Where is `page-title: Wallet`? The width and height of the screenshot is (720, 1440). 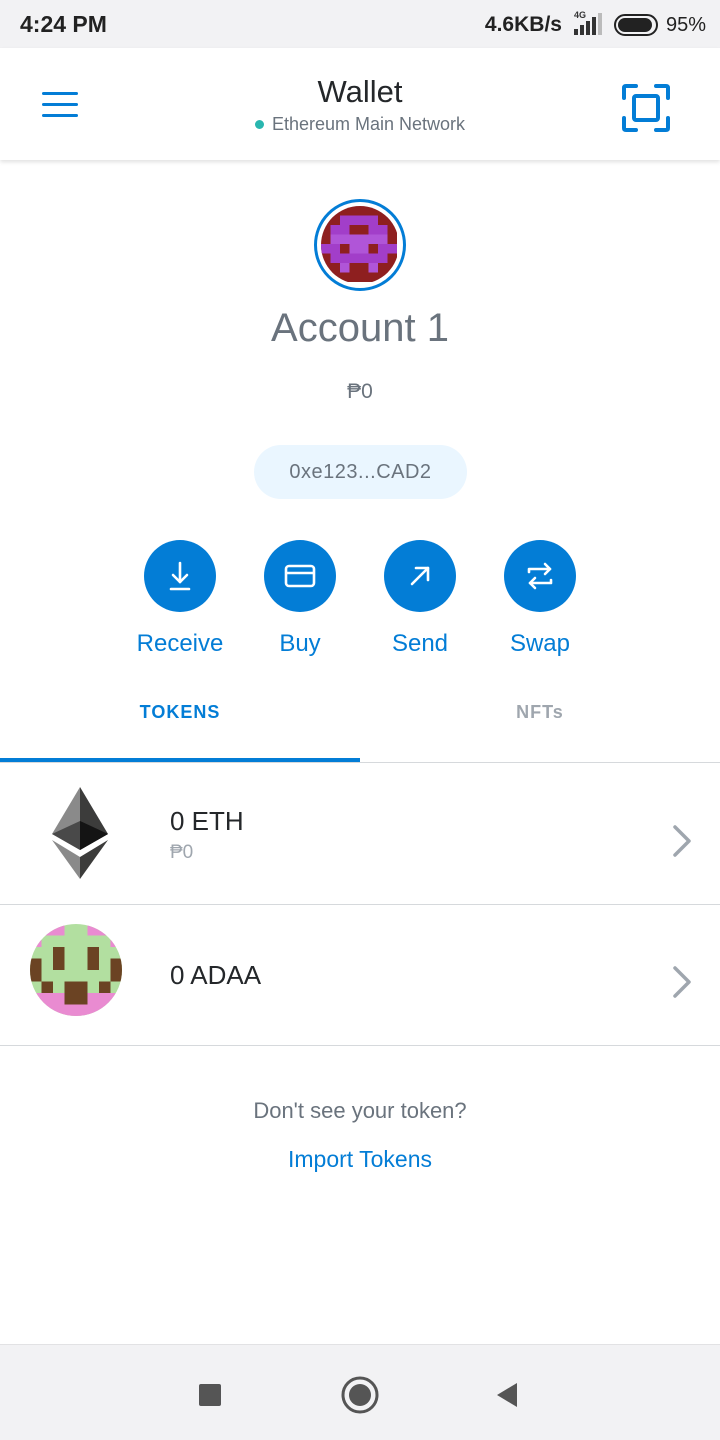
page-title: Wallet is located at coordinates (360, 91).